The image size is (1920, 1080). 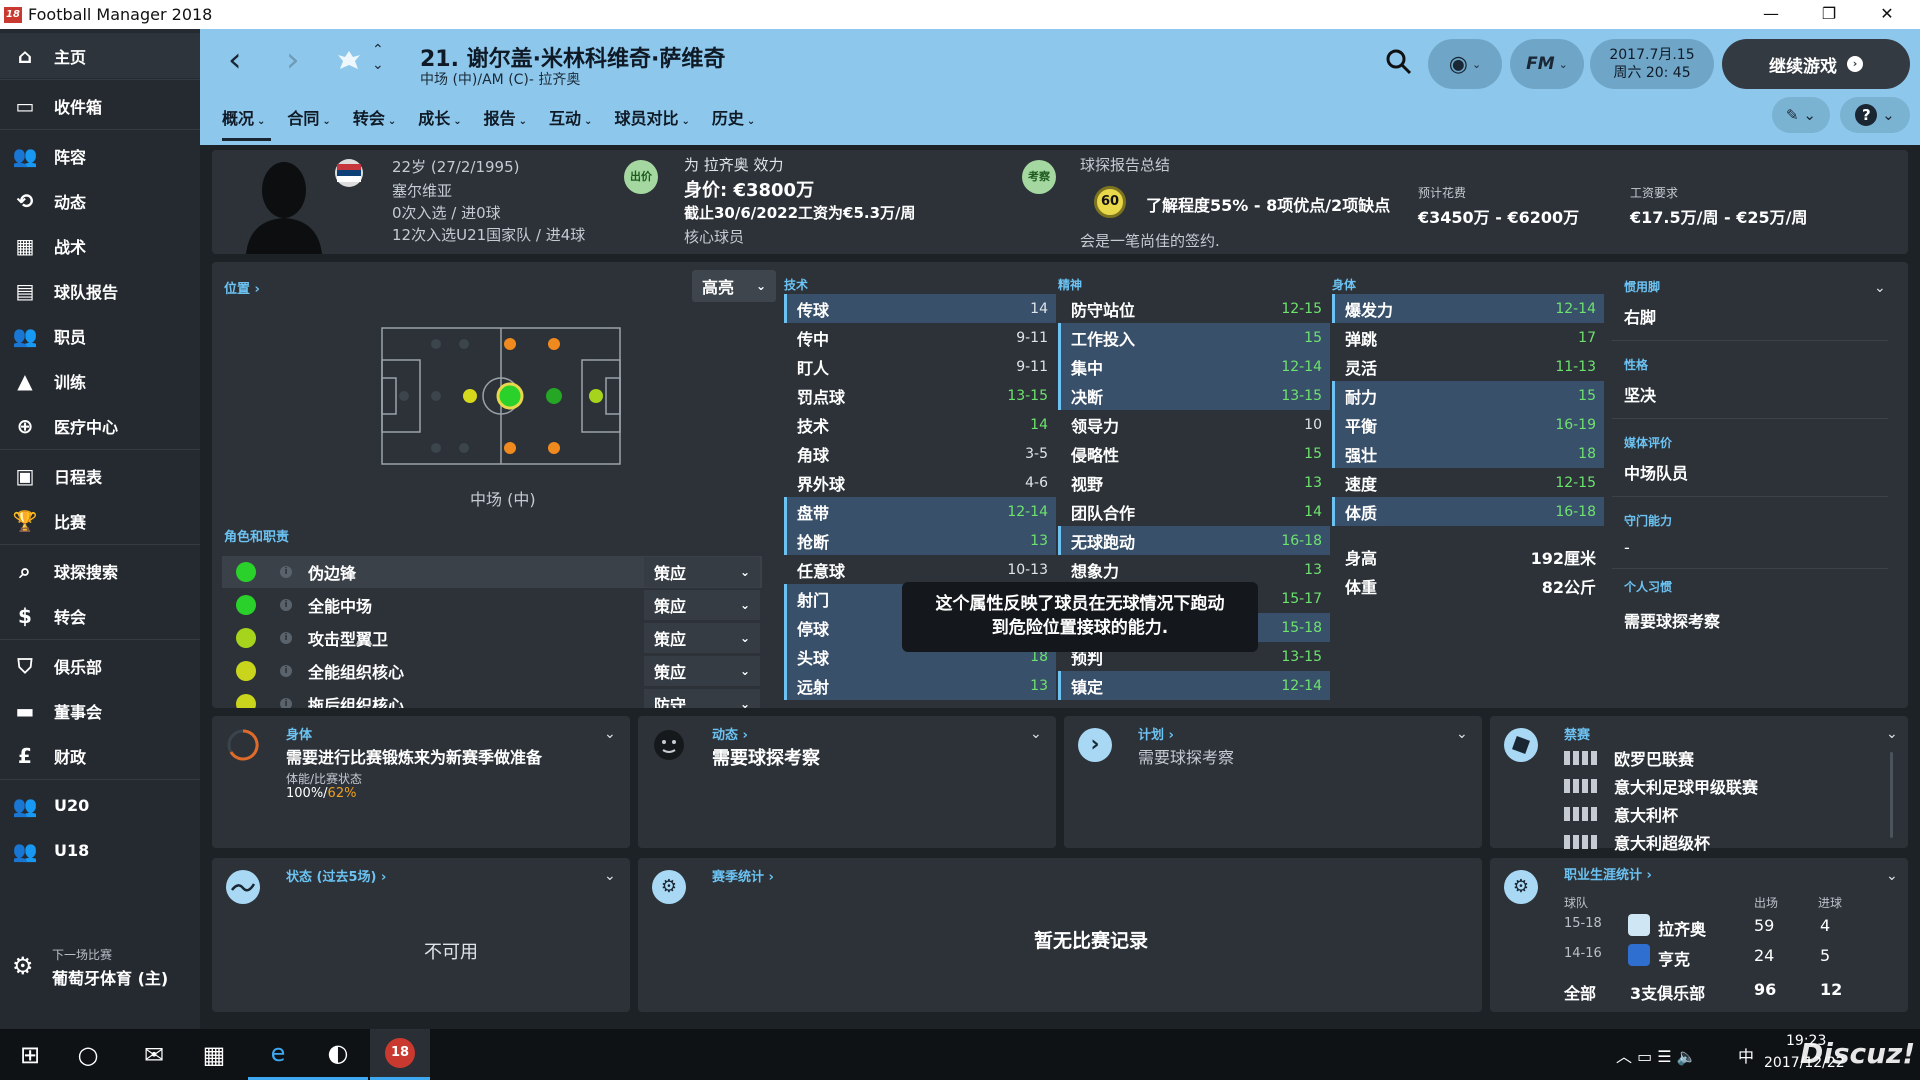 What do you see at coordinates (100, 755) in the screenshot?
I see `sidebar-item-finance: £ 财政` at bounding box center [100, 755].